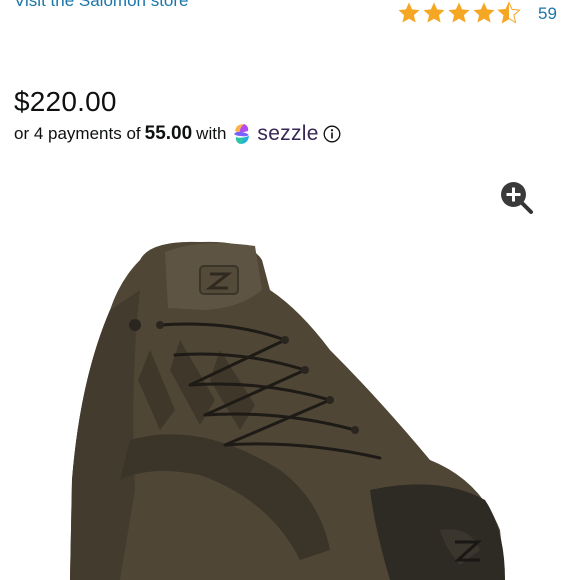  I want to click on review-count: 59, so click(547, 14).